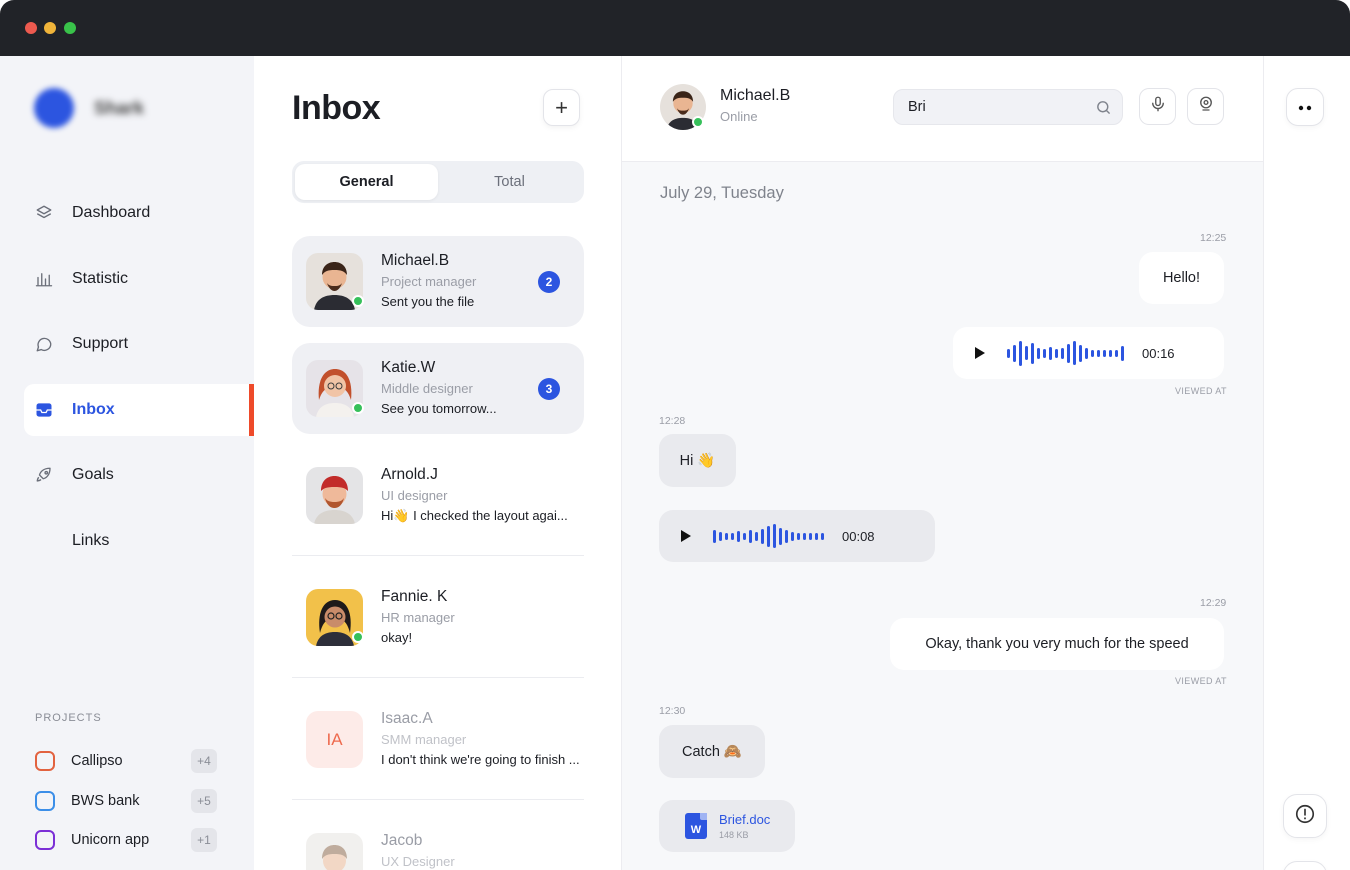 This screenshot has height=870, width=1350. What do you see at coordinates (44, 410) in the screenshot?
I see `inbox-icon` at bounding box center [44, 410].